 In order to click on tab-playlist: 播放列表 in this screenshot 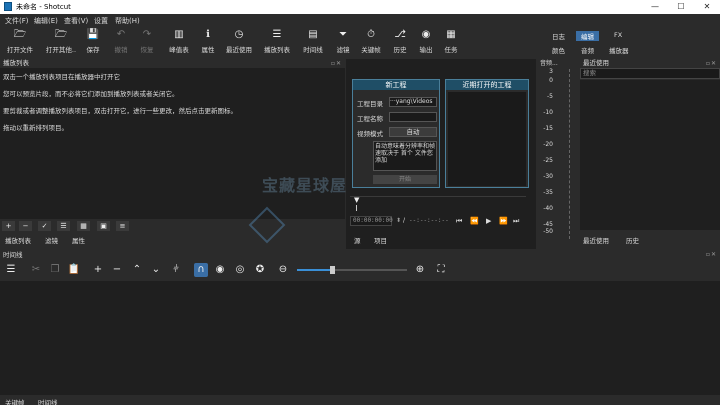, I will do `click(18, 240)`.